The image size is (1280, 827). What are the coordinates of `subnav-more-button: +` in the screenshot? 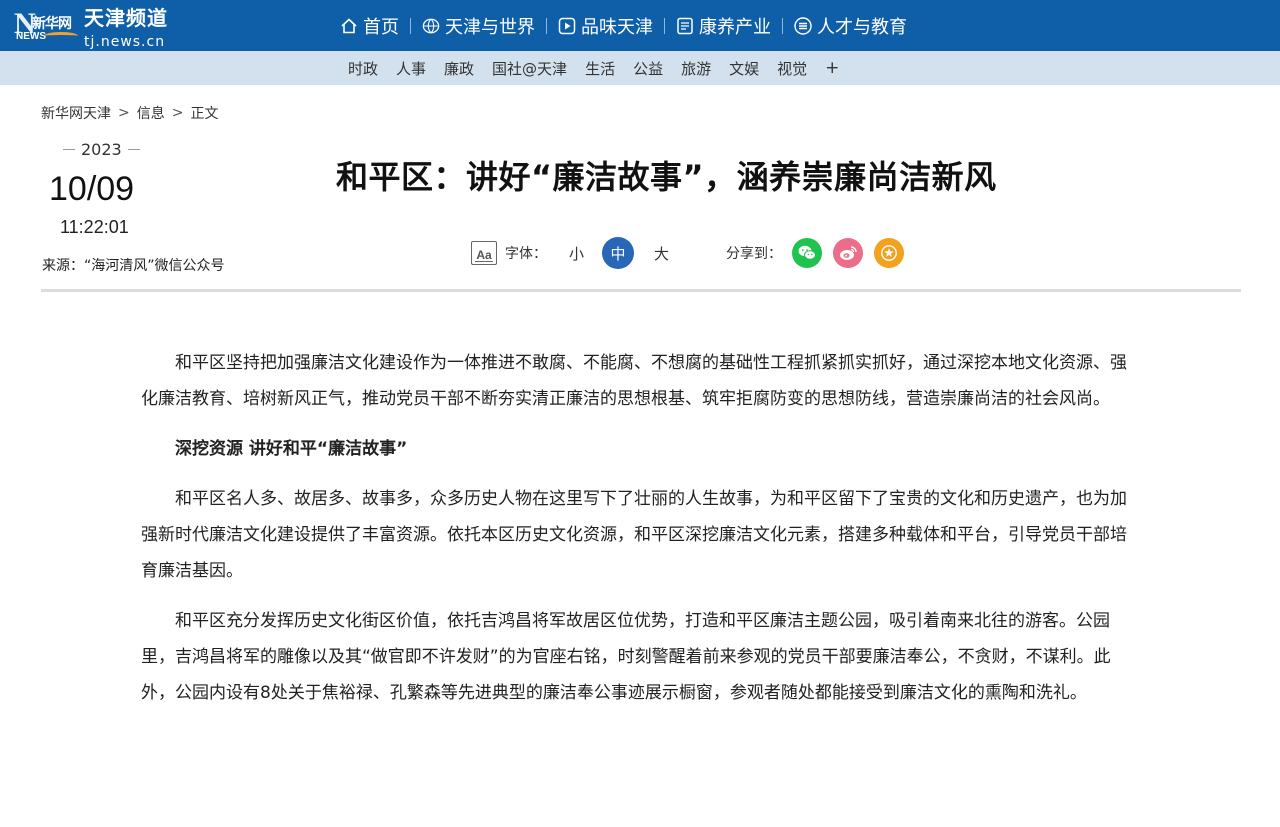 It's located at (832, 68).